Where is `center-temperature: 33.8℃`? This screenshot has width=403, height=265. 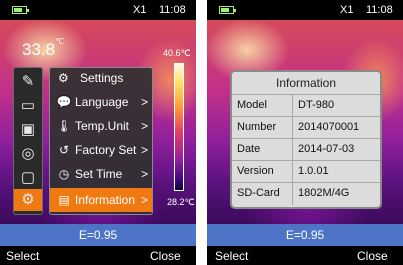 center-temperature: 33.8℃ is located at coordinates (43, 48).